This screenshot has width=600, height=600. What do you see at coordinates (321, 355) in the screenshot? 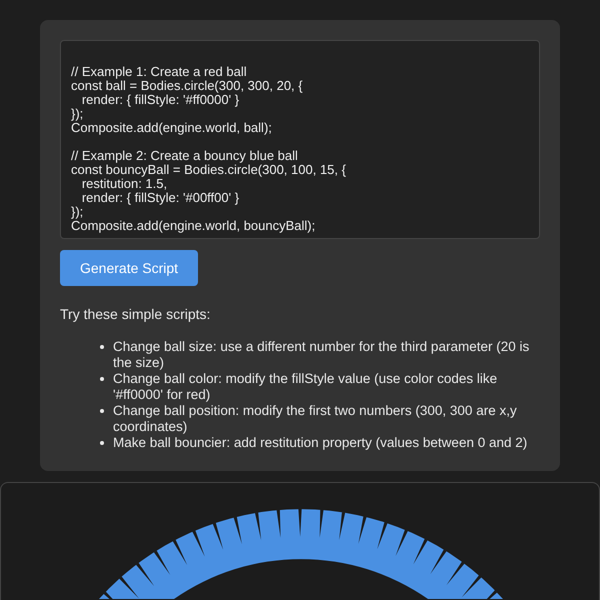
I see `help-item: Change ball size: use a different number for the third parameter (20 is the size)` at bounding box center [321, 355].